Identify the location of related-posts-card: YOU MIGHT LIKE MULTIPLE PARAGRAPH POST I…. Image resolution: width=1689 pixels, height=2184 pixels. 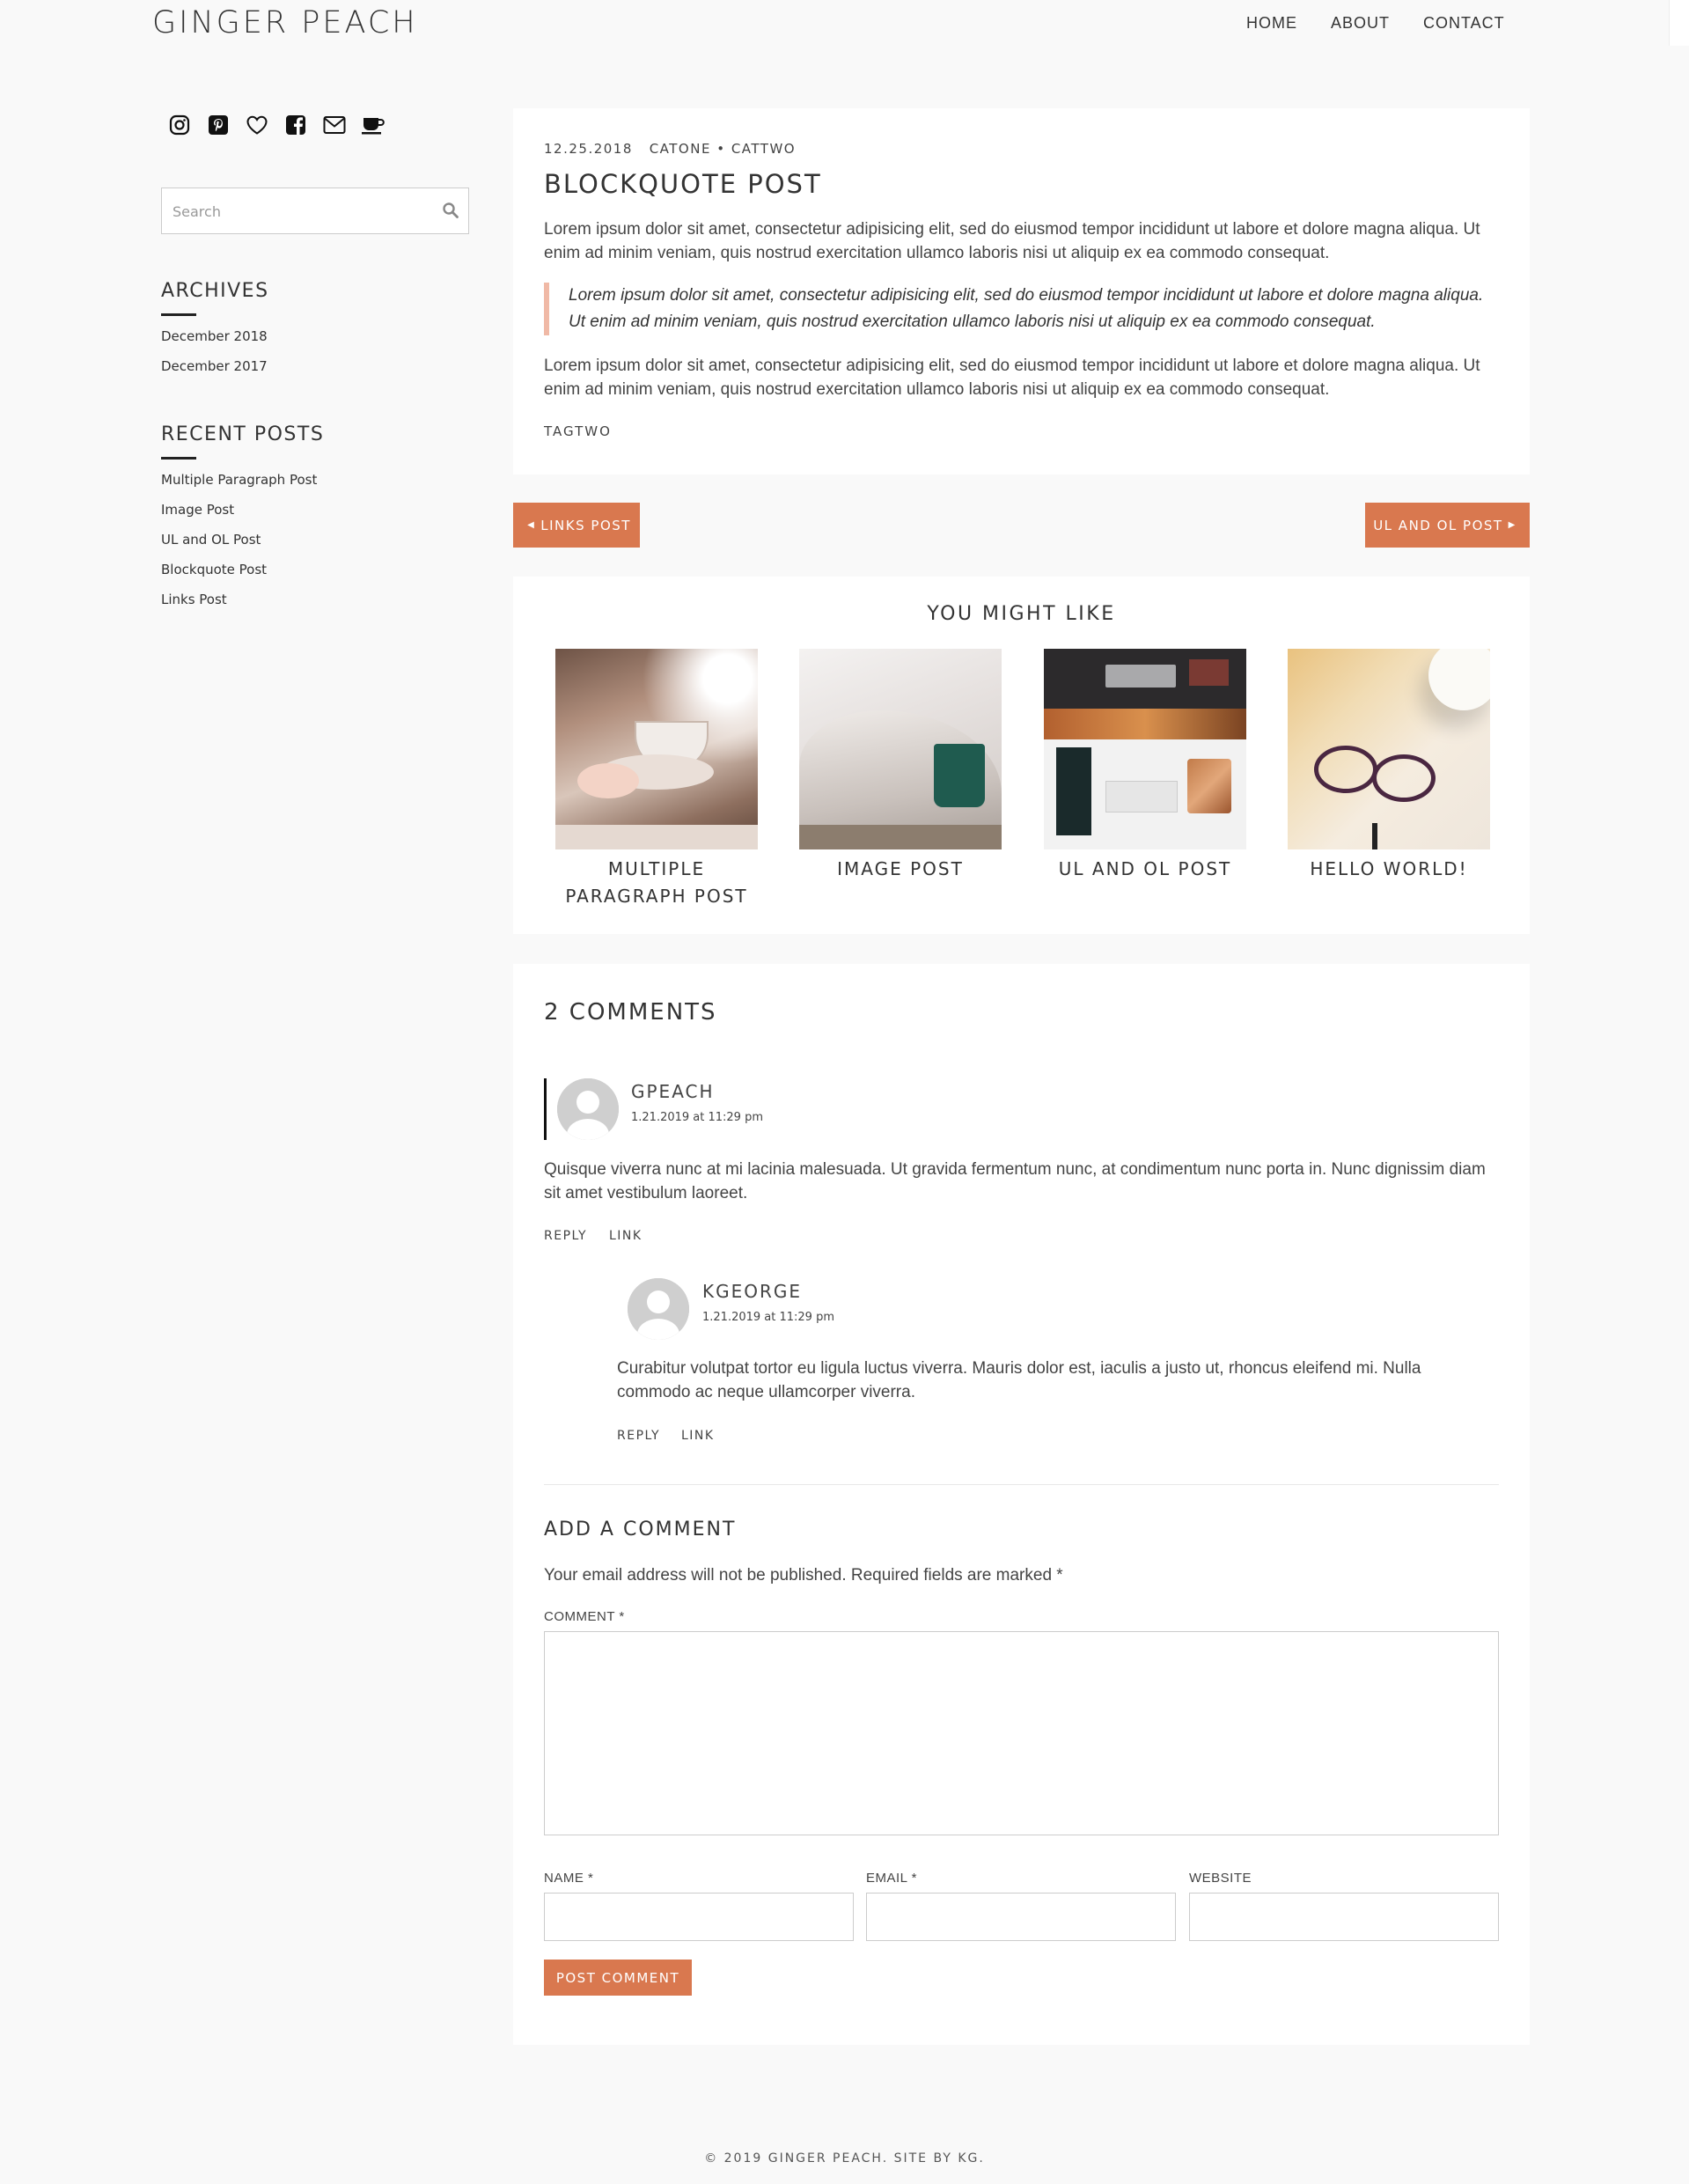
(1022, 755).